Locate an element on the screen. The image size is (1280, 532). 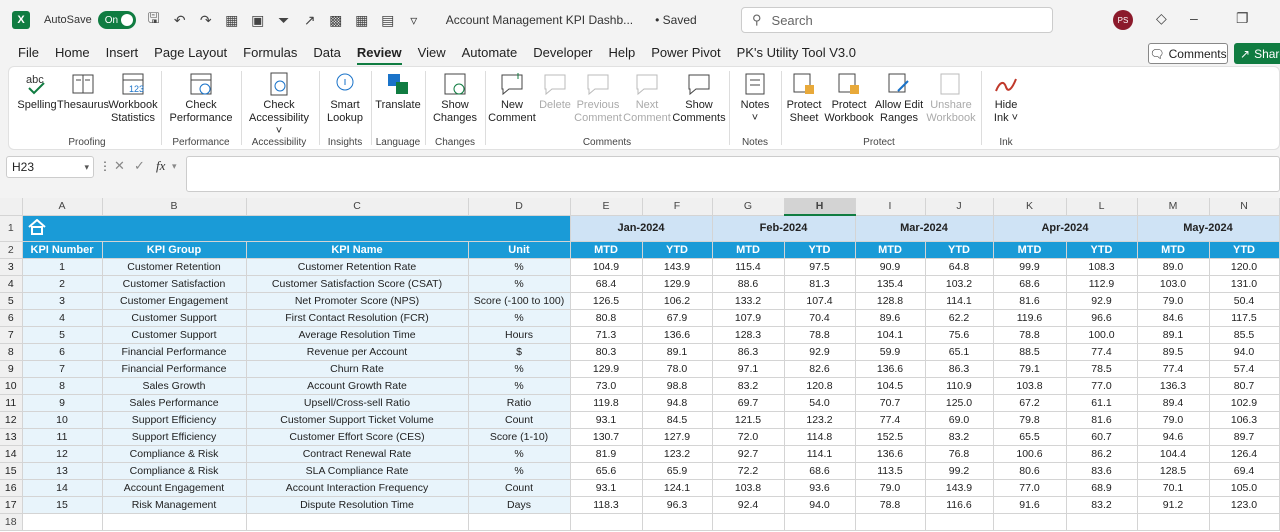
data-cell: 65.6 is located at coordinates (606, 471).